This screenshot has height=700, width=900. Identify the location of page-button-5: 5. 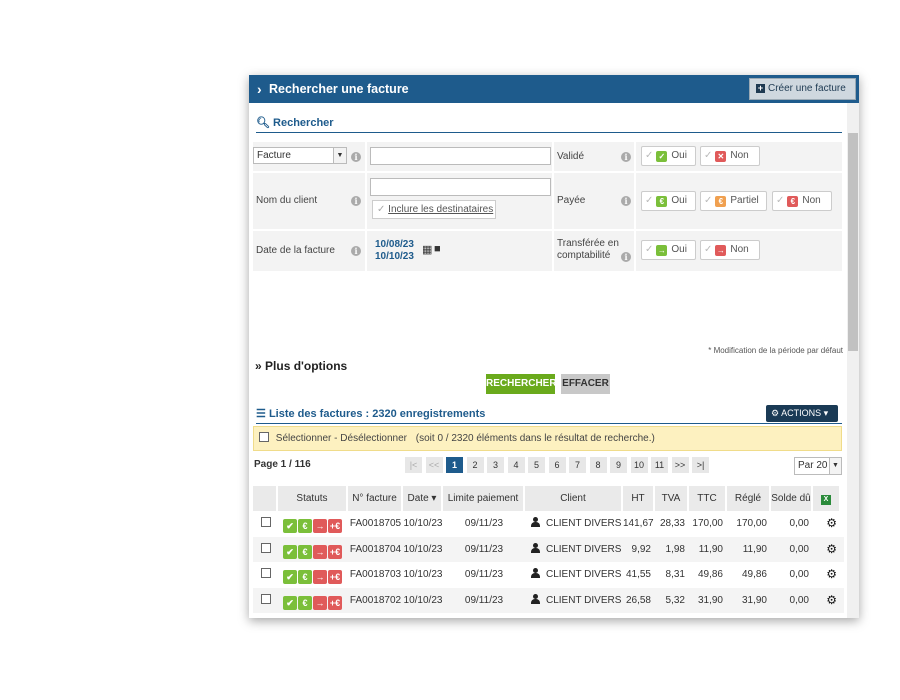
(536, 465).